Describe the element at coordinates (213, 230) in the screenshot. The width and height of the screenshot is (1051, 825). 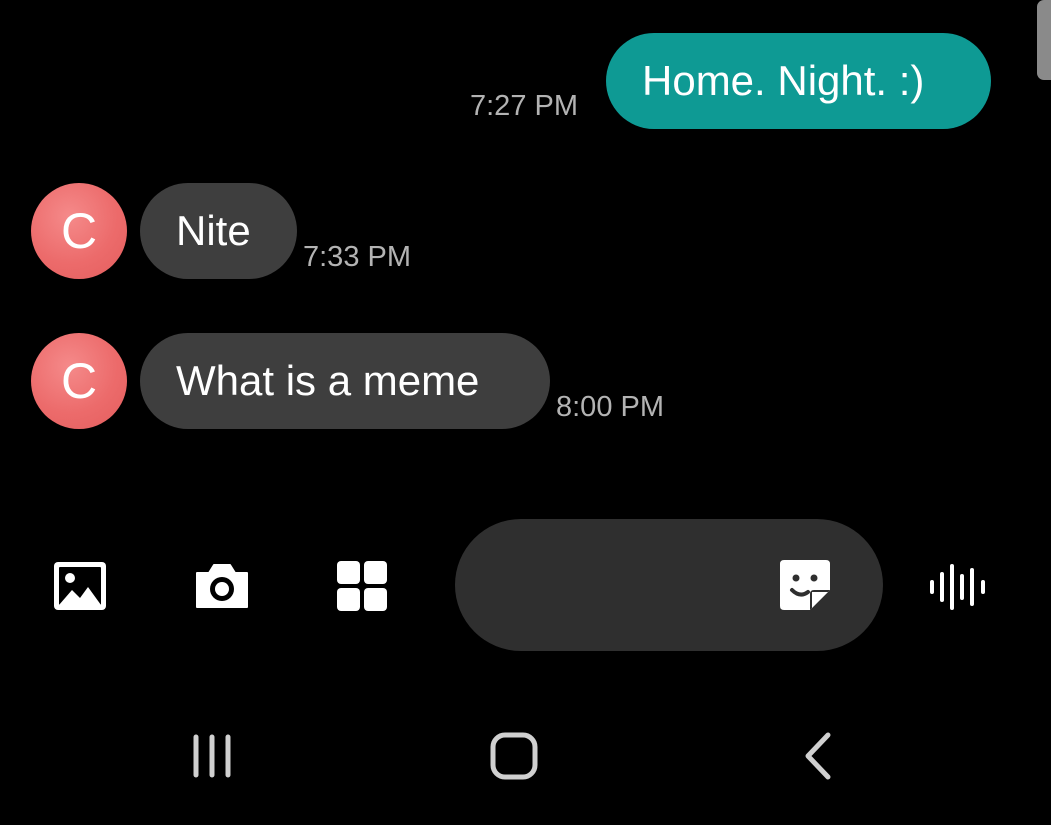
I see `message-text: Nite` at that location.